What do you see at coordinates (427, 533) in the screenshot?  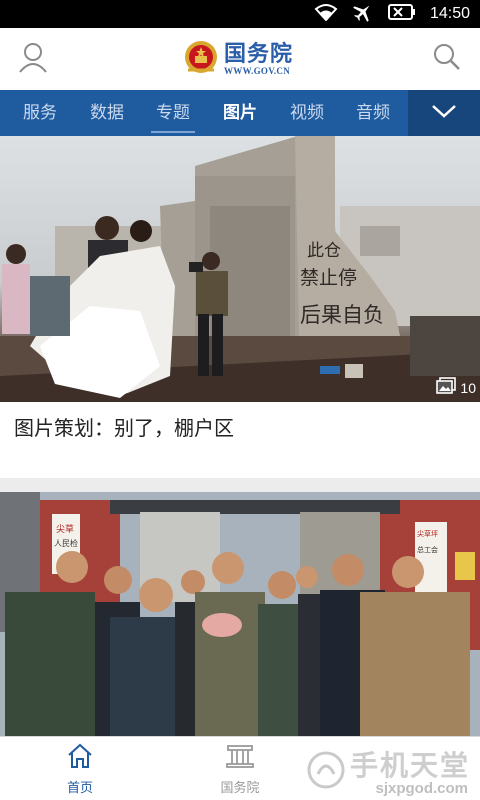 I see `sign-text-3: 尖草坪` at bounding box center [427, 533].